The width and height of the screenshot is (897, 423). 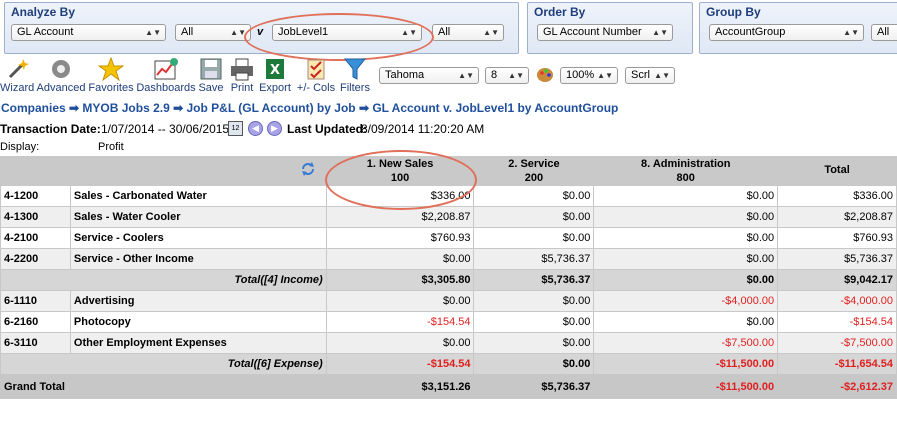 What do you see at coordinates (640, 75) in the screenshot?
I see `scroll-value: Scrl` at bounding box center [640, 75].